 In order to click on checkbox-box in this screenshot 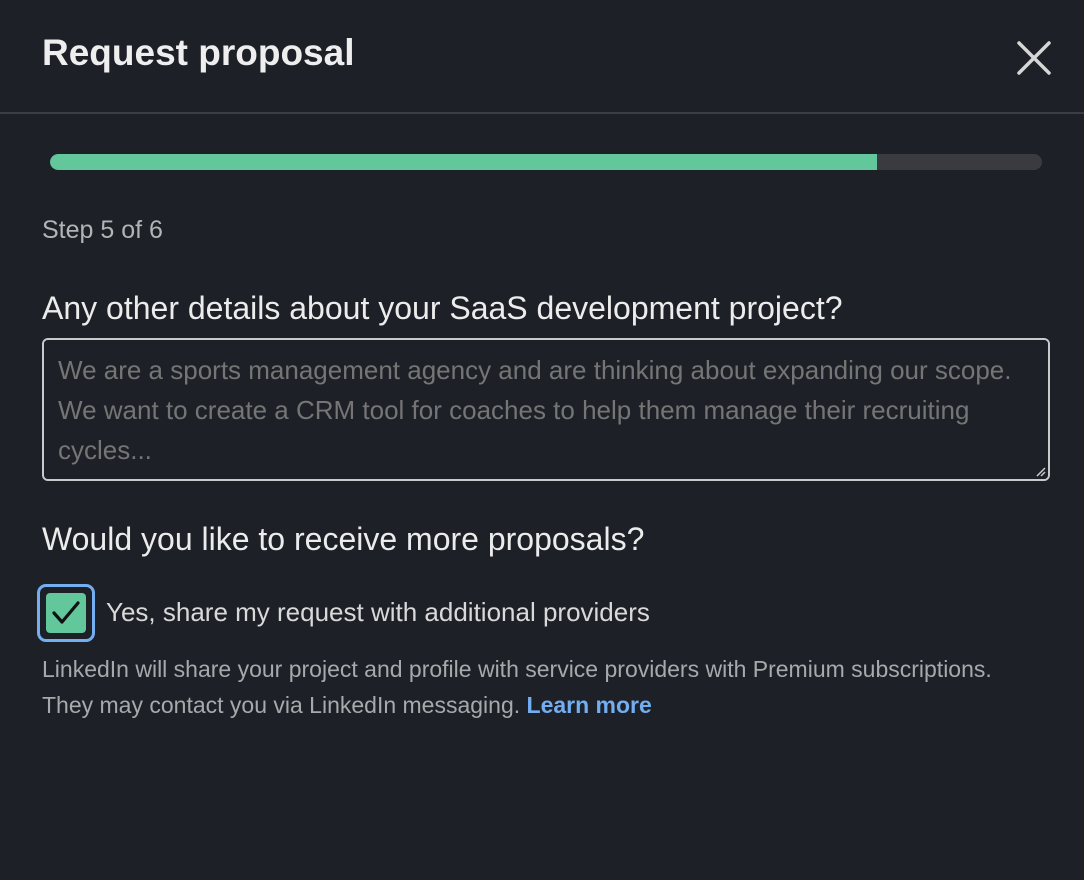, I will do `click(66, 613)`.